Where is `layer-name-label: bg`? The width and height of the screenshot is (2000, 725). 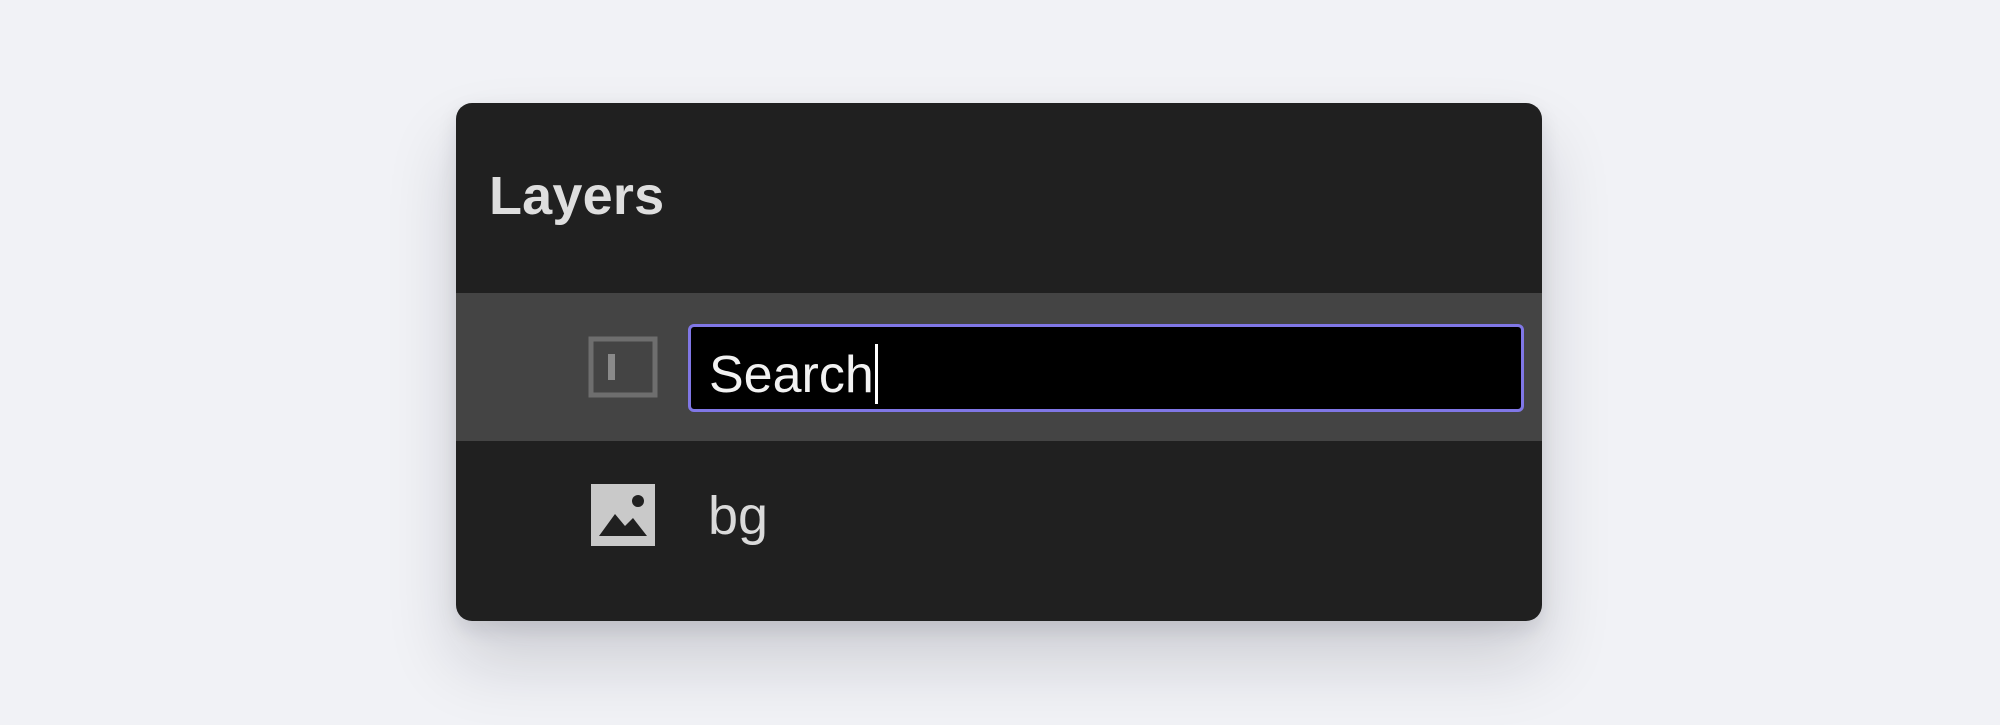 layer-name-label: bg is located at coordinates (738, 516).